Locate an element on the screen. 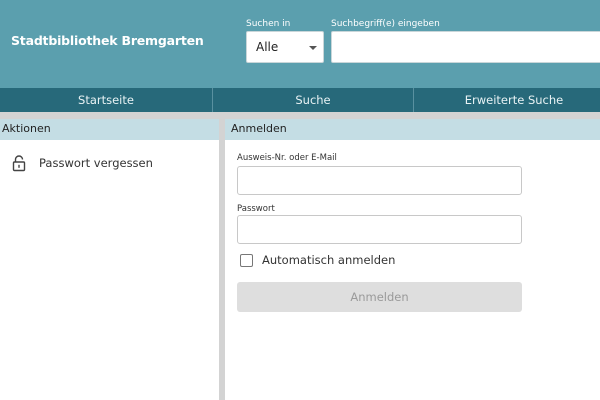 This screenshot has height=400, width=600. nav-item-suche: Suche is located at coordinates (313, 100).